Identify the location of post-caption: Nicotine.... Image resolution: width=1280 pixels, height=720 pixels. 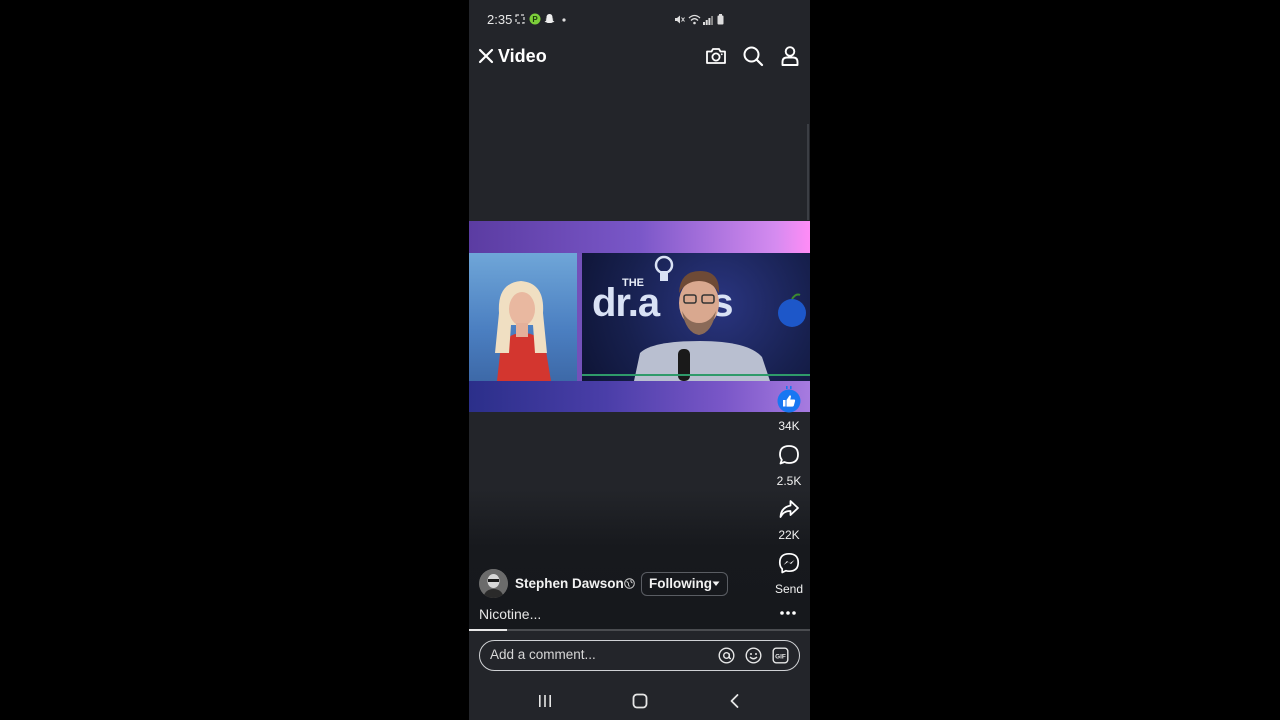
(510, 614).